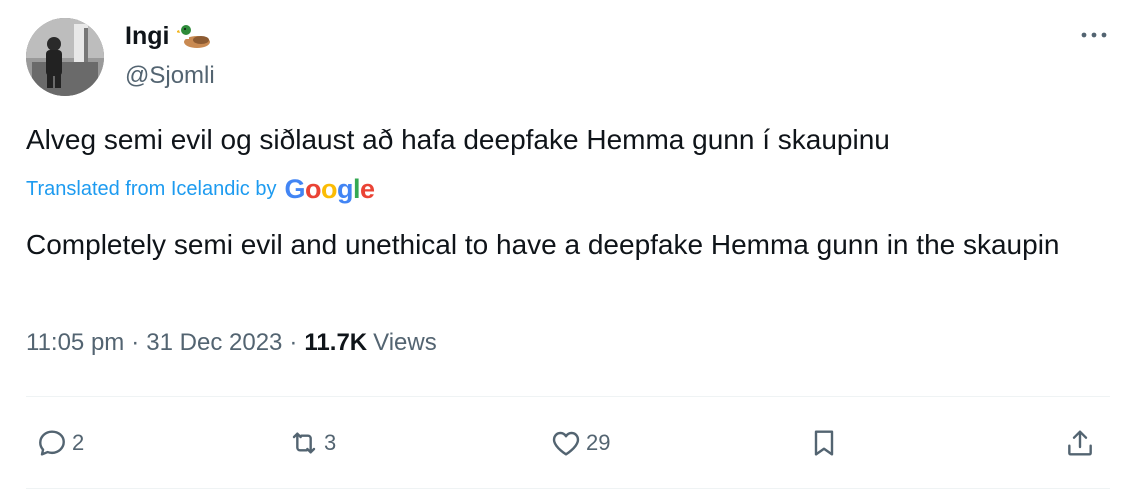  I want to click on divider-bottom, so click(568, 488).